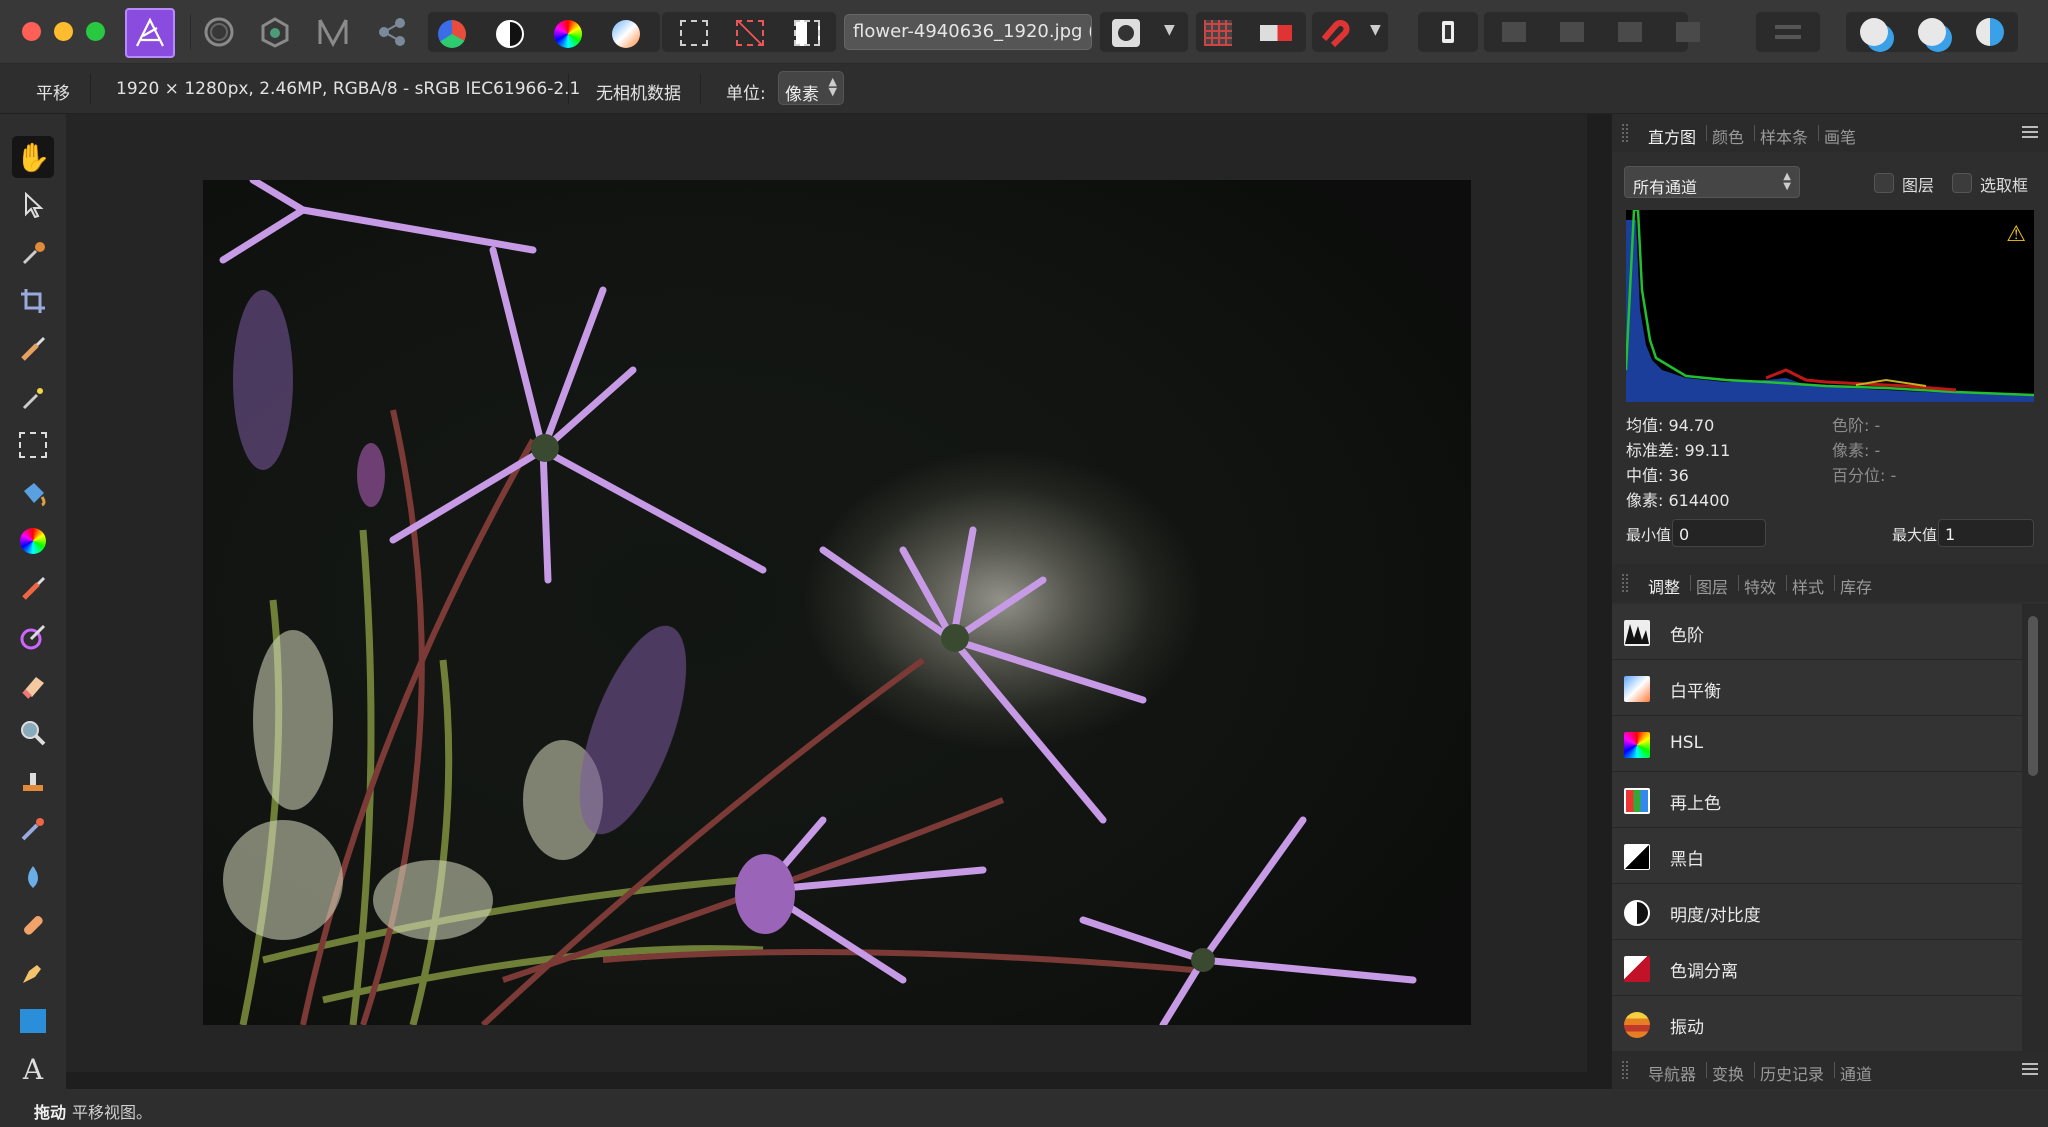  I want to click on channel-select: 所有通道 ▲ ▼, so click(1712, 182).